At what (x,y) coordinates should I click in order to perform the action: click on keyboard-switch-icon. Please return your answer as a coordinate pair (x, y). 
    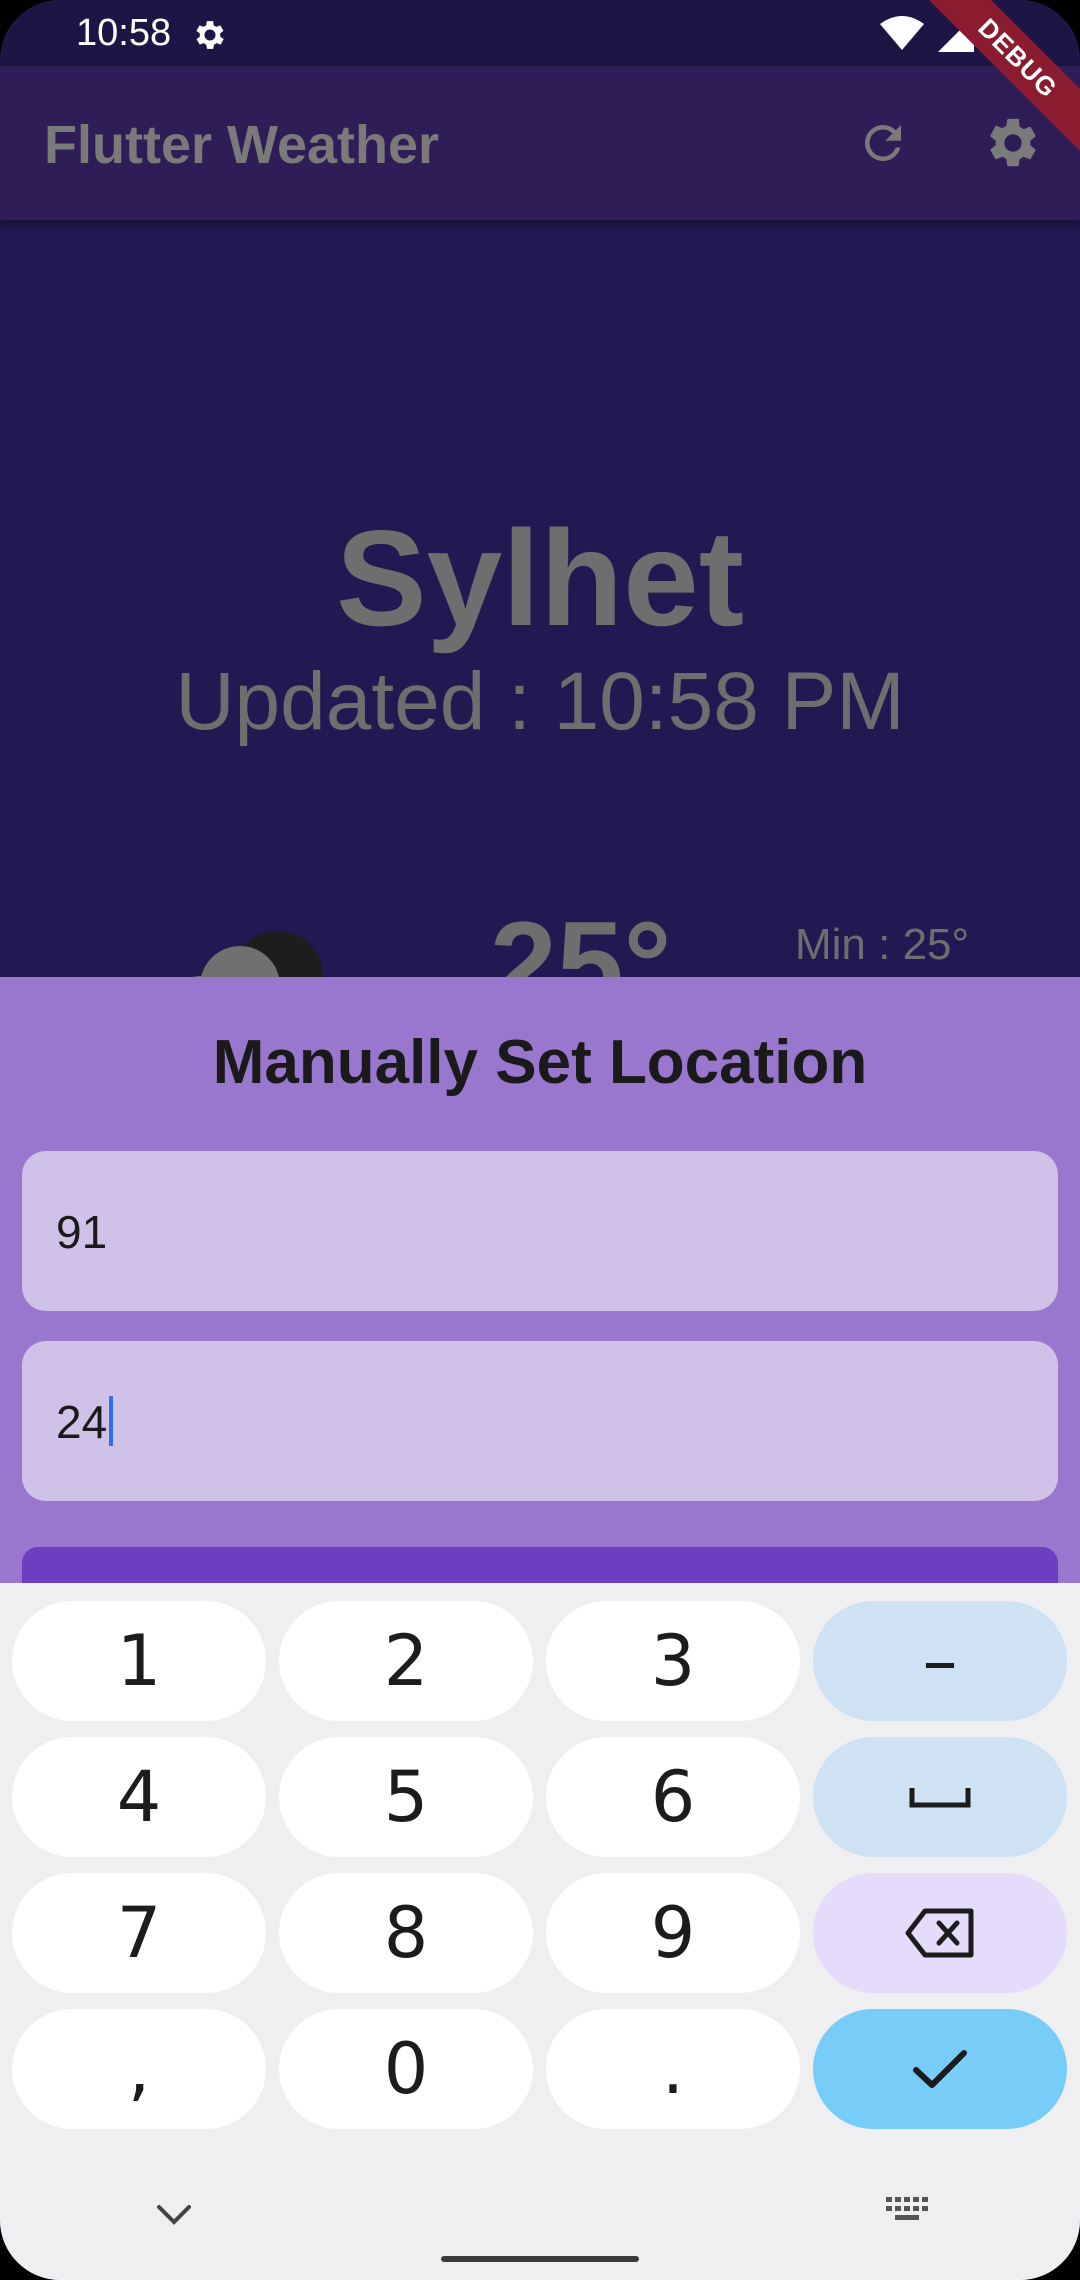
    Looking at the image, I should click on (908, 2213).